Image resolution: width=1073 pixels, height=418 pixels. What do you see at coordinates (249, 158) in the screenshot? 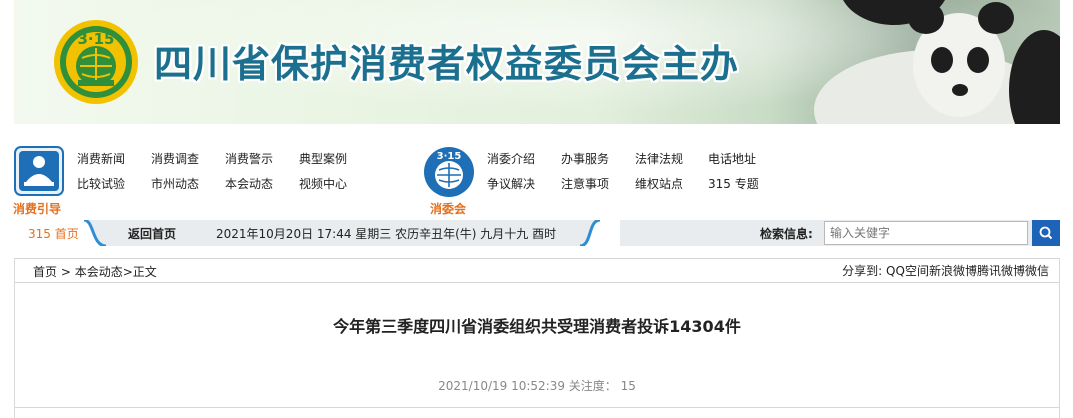
I see `nav-link-consumer-warning: 消费警示` at bounding box center [249, 158].